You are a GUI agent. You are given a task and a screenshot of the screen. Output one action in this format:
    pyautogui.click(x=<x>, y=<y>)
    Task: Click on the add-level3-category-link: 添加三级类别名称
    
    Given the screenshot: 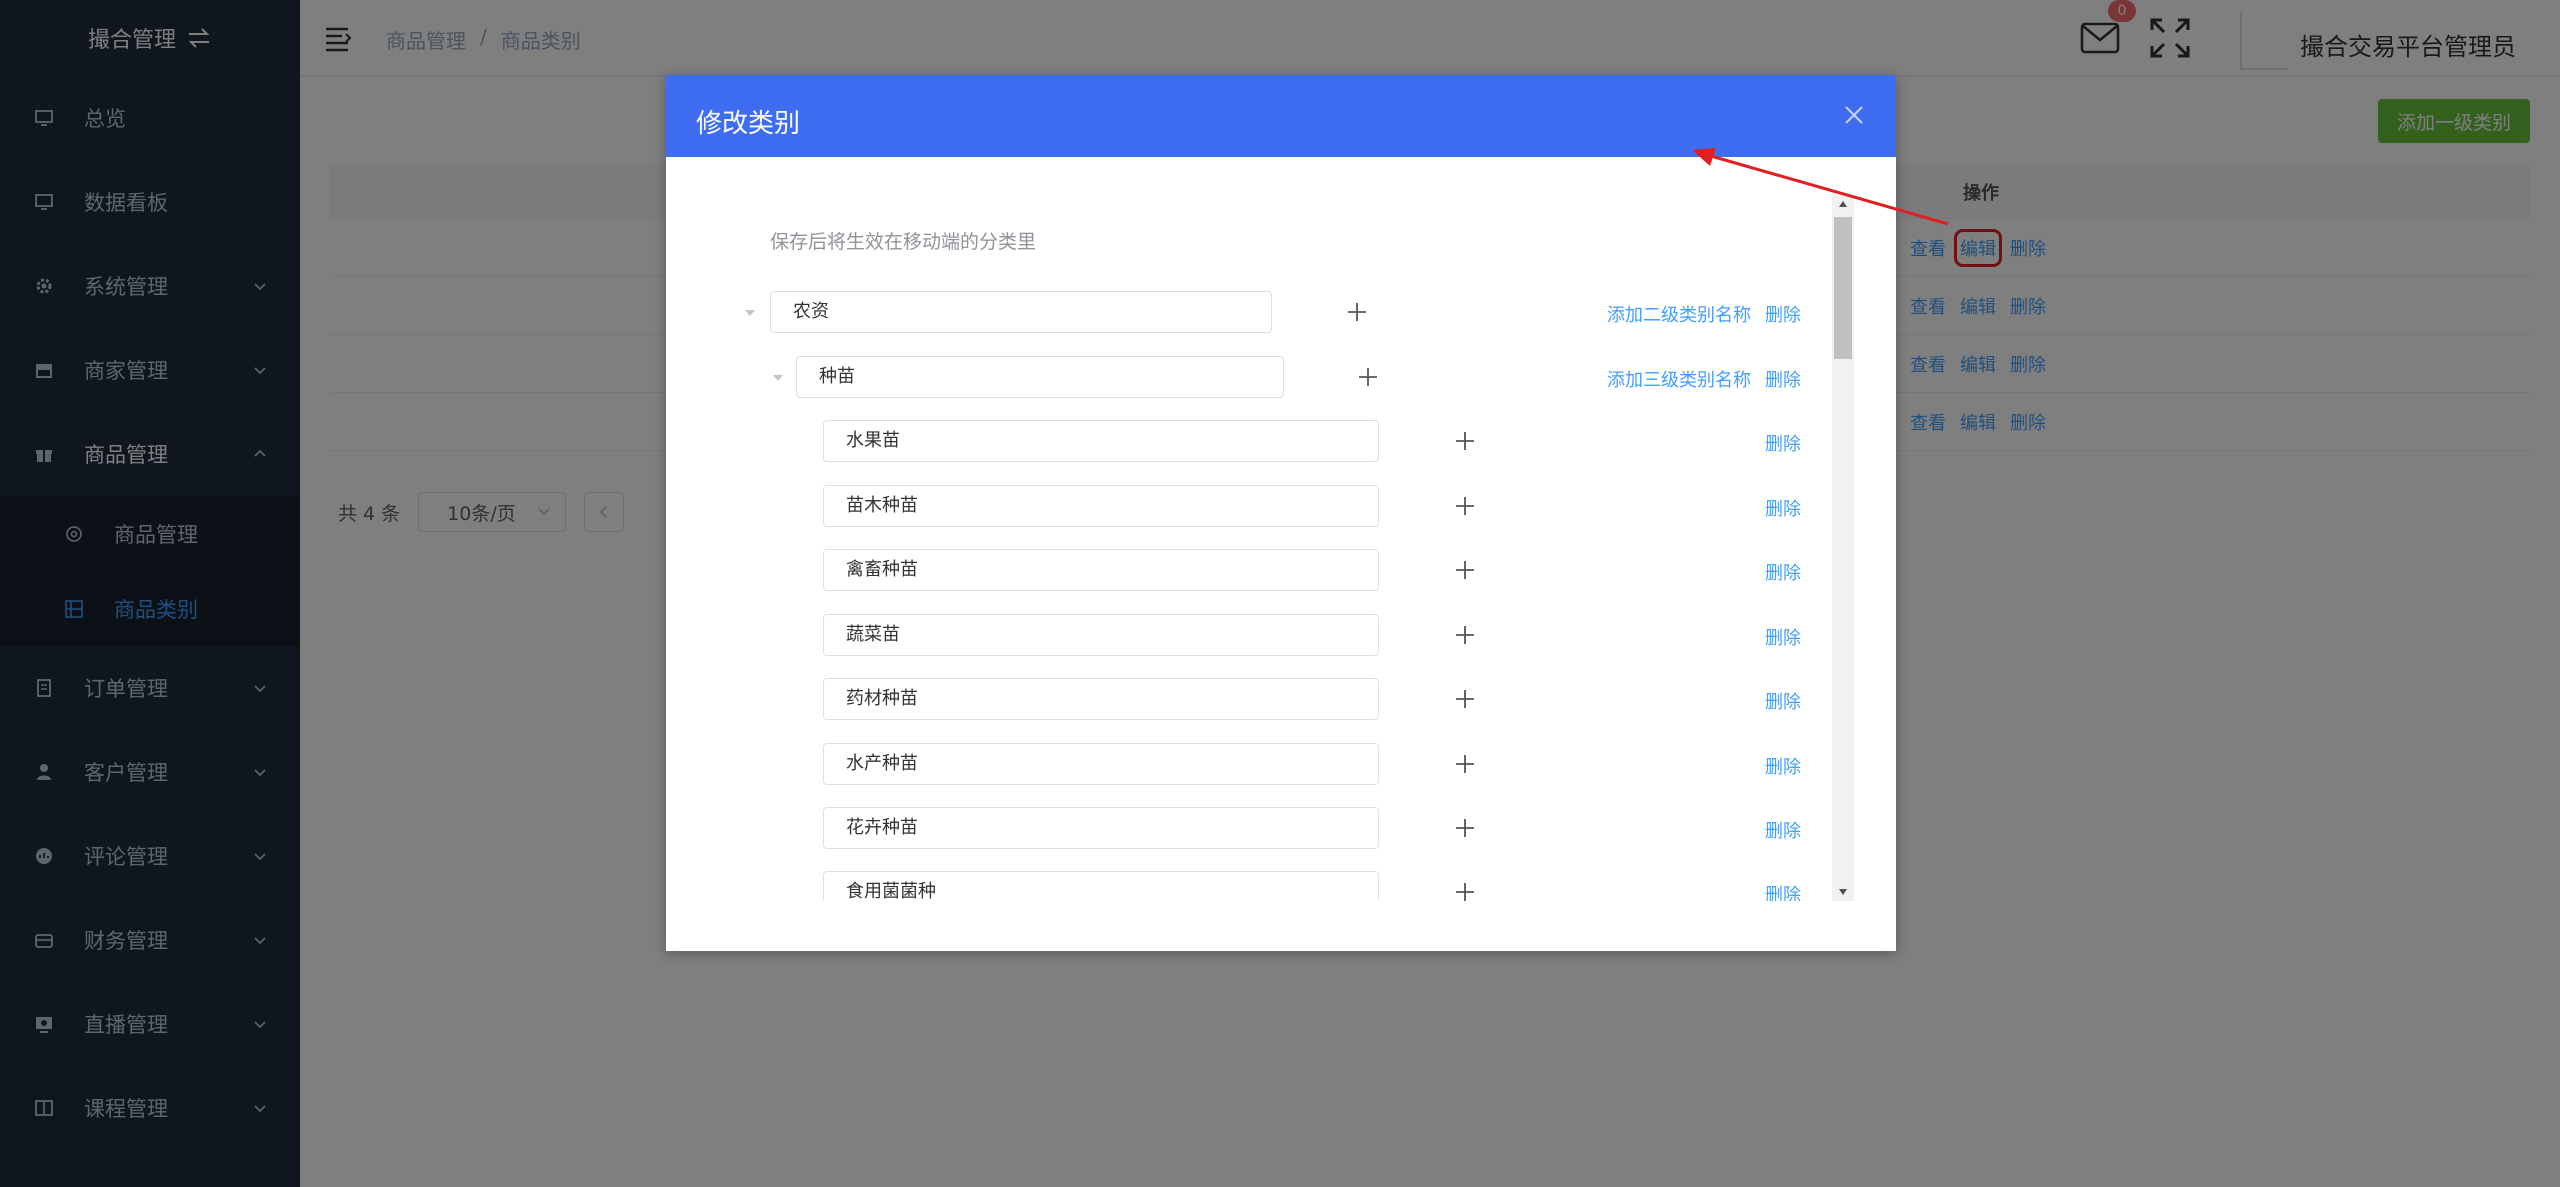 What is the action you would take?
    pyautogui.click(x=1679, y=379)
    